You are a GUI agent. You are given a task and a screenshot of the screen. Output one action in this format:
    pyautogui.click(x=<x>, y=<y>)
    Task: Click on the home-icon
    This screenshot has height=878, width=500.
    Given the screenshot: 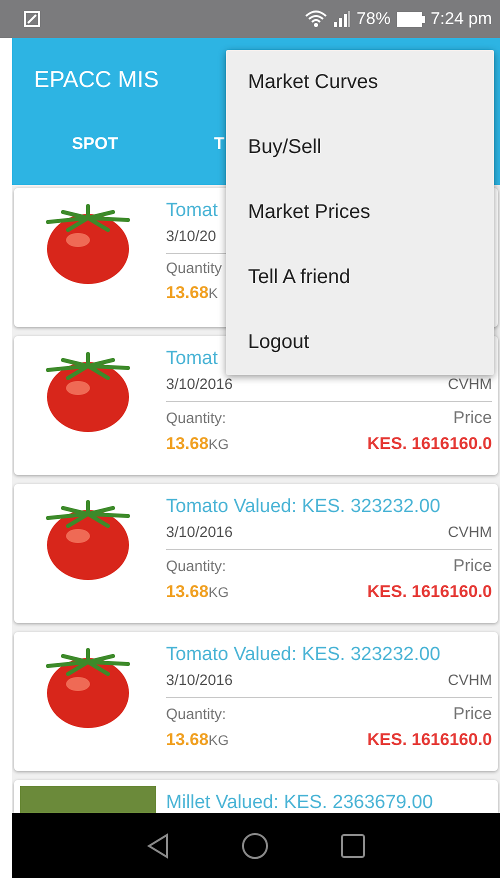 What is the action you would take?
    pyautogui.click(x=255, y=846)
    